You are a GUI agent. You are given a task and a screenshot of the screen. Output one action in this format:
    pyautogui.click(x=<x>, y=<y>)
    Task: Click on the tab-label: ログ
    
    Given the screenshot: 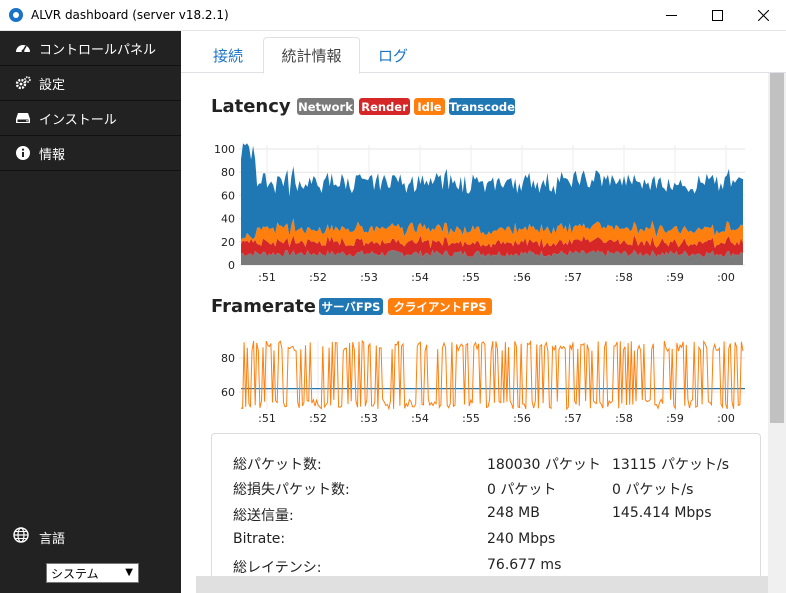 What is the action you would take?
    pyautogui.click(x=392, y=56)
    